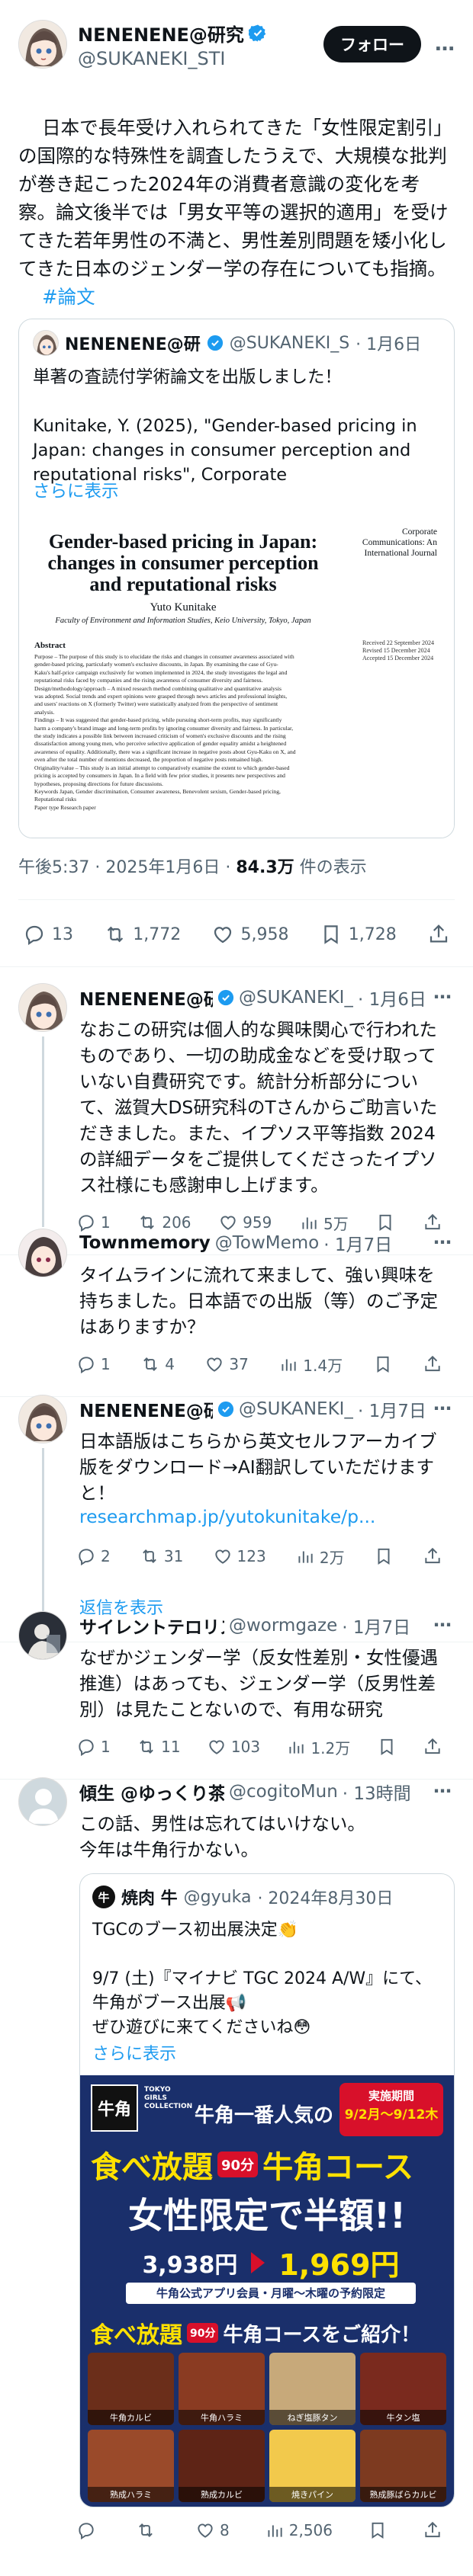  Describe the element at coordinates (377, 1792) in the screenshot. I see `reply-date: · 13時間` at that location.